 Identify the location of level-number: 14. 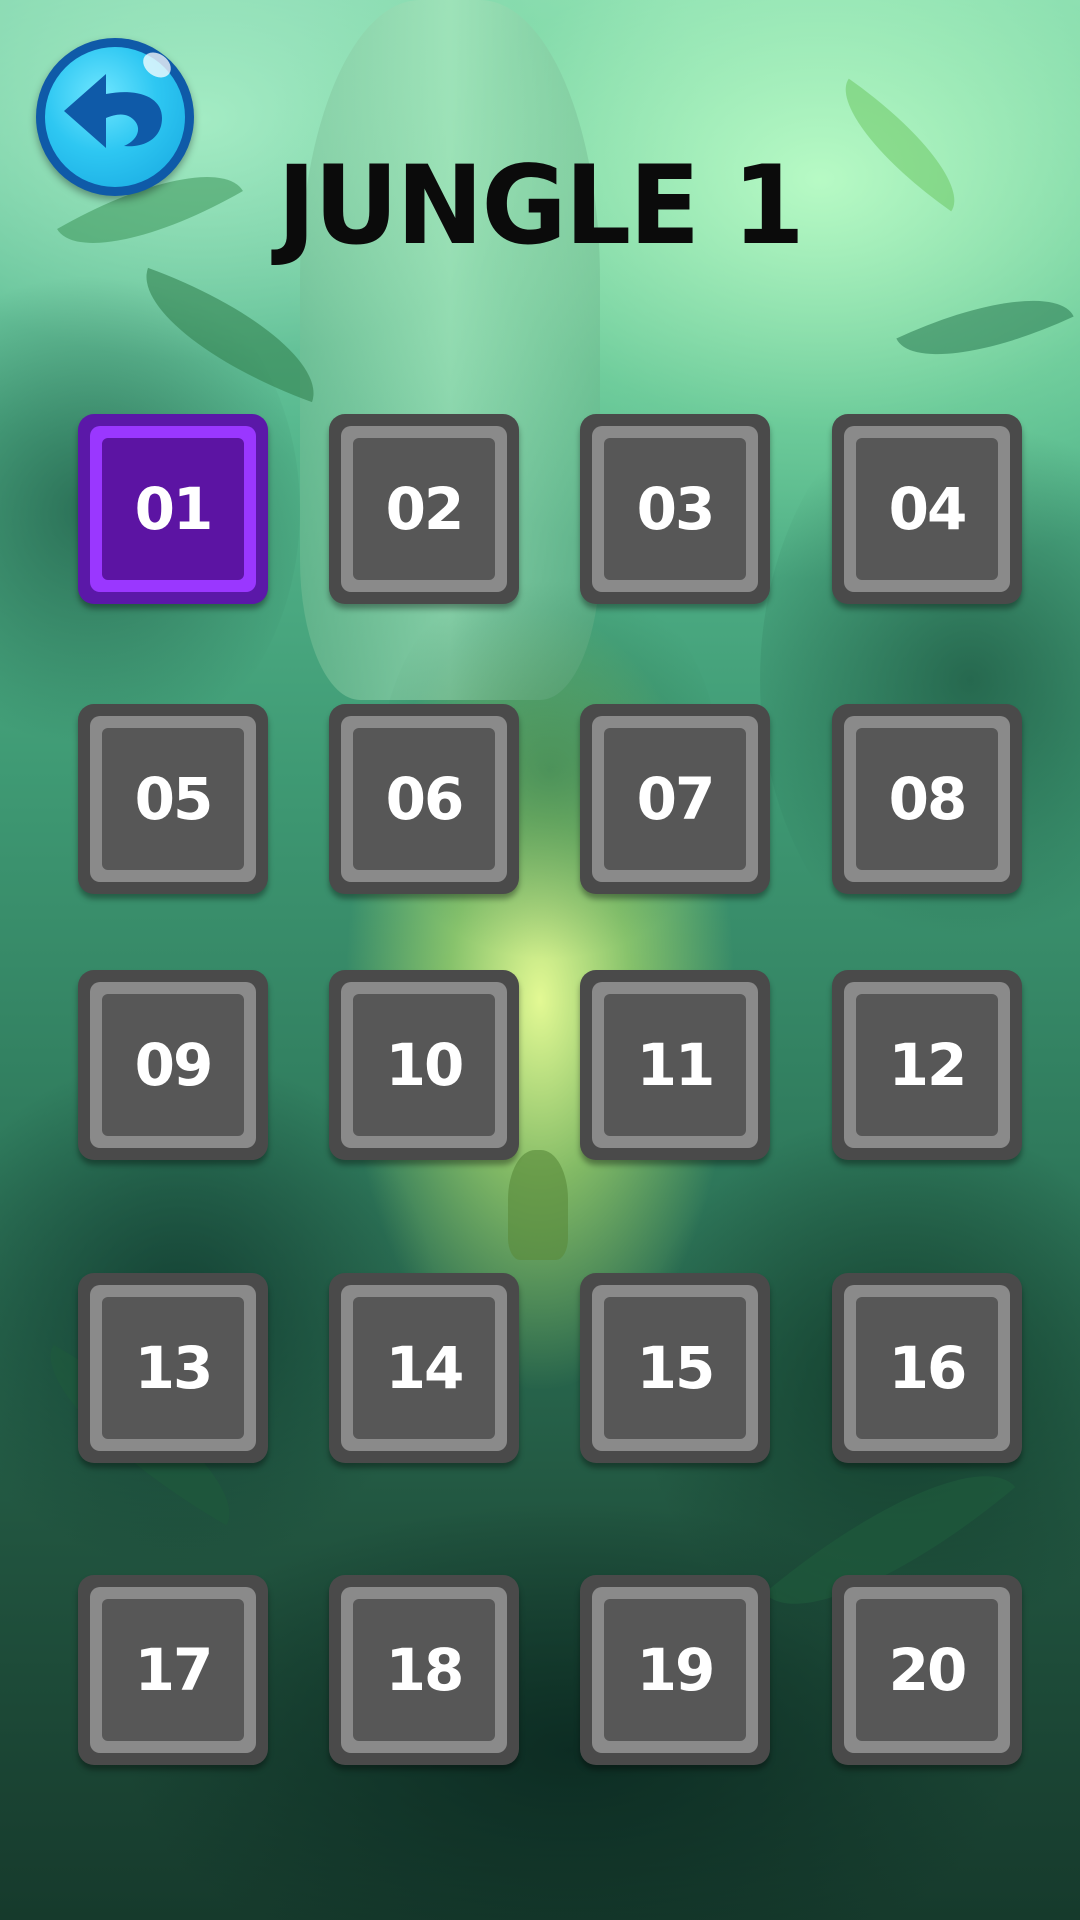
(425, 1368).